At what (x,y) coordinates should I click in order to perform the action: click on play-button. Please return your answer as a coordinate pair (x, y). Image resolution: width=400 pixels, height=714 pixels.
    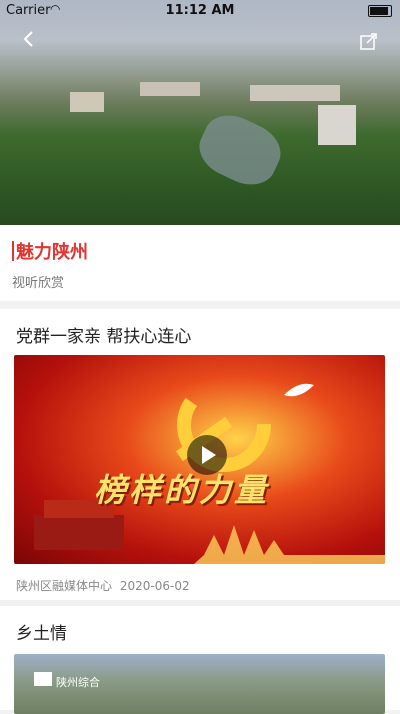
    Looking at the image, I should click on (207, 455).